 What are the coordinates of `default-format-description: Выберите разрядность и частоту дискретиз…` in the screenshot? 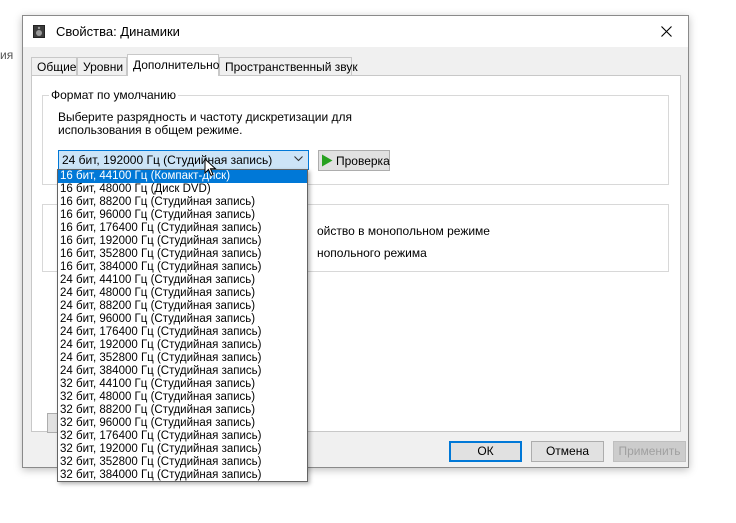 It's located at (205, 123).